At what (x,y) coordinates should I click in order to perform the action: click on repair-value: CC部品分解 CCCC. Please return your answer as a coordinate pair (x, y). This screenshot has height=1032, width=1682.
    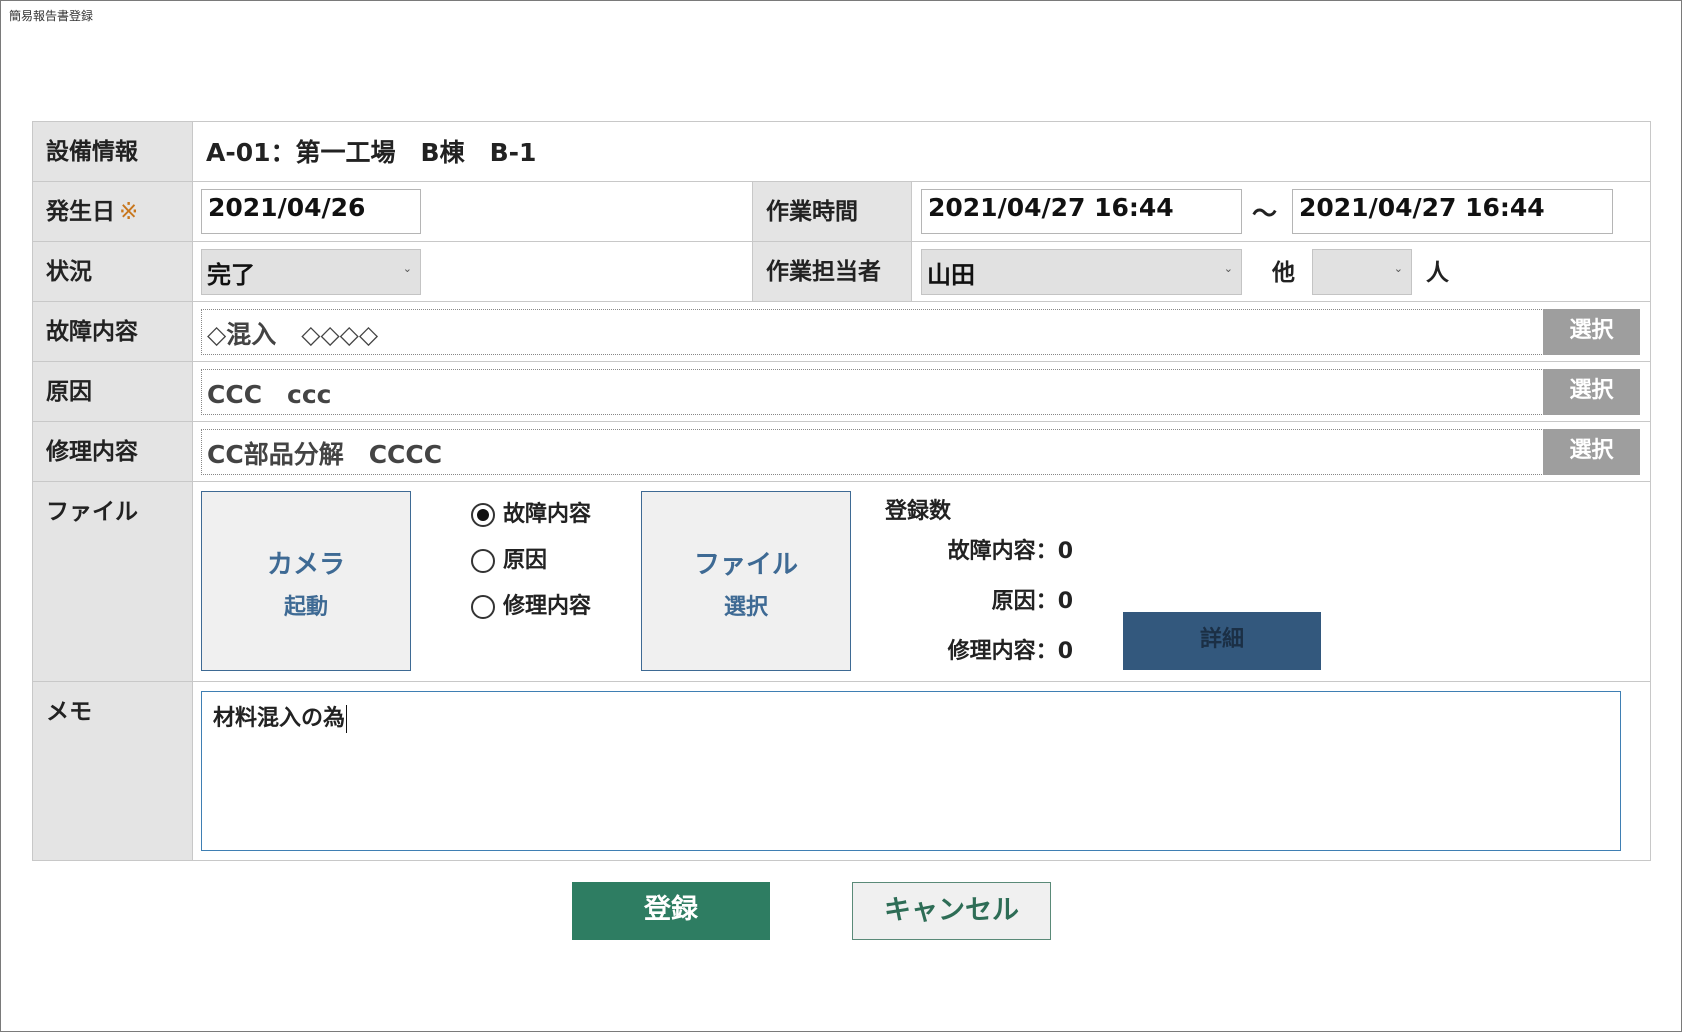
    Looking at the image, I should click on (325, 454).